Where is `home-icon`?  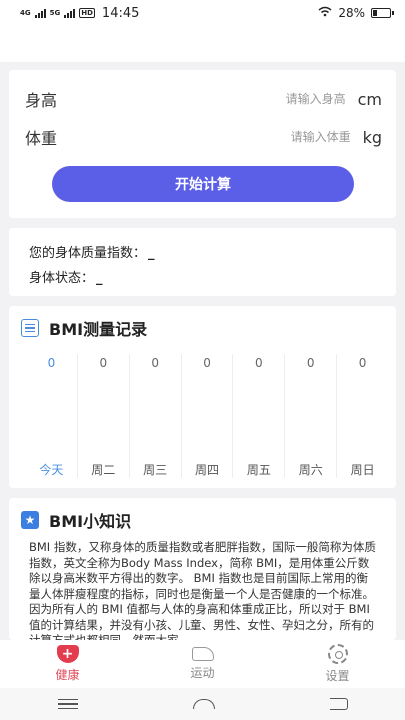 home-icon is located at coordinates (203, 704).